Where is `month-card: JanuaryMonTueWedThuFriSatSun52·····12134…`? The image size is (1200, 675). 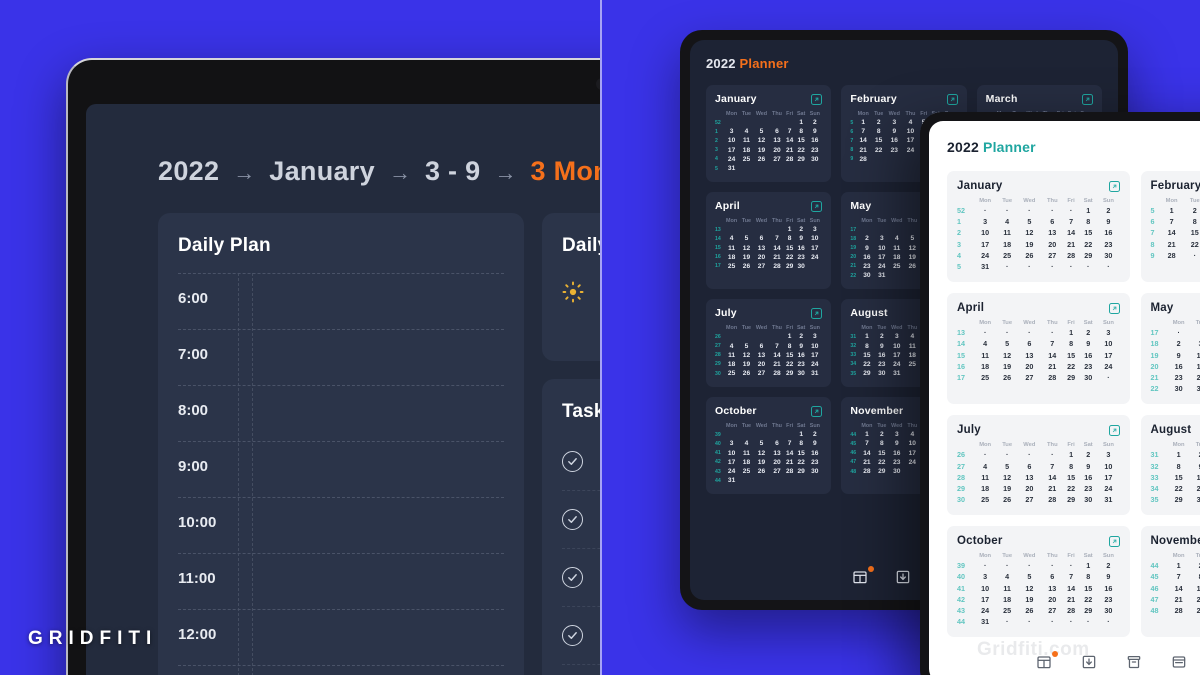
month-card: JanuaryMonTueWedThuFriSatSun52·····12134… is located at coordinates (1038, 227).